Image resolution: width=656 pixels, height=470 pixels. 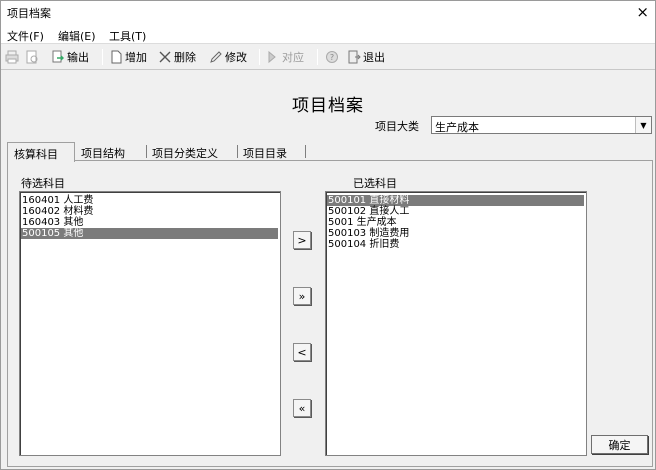 What do you see at coordinates (642, 12) in the screenshot?
I see `close-icon: ×` at bounding box center [642, 12].